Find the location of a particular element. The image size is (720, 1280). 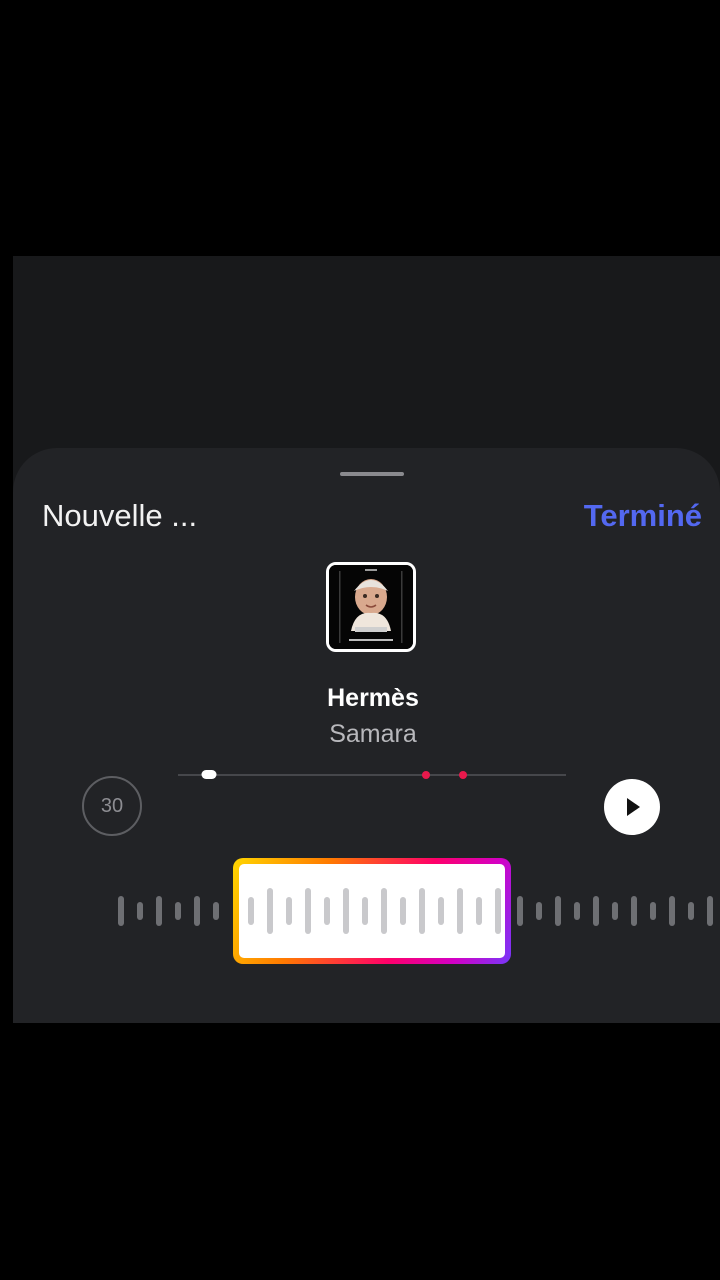

clip-selection-window is located at coordinates (372, 911).